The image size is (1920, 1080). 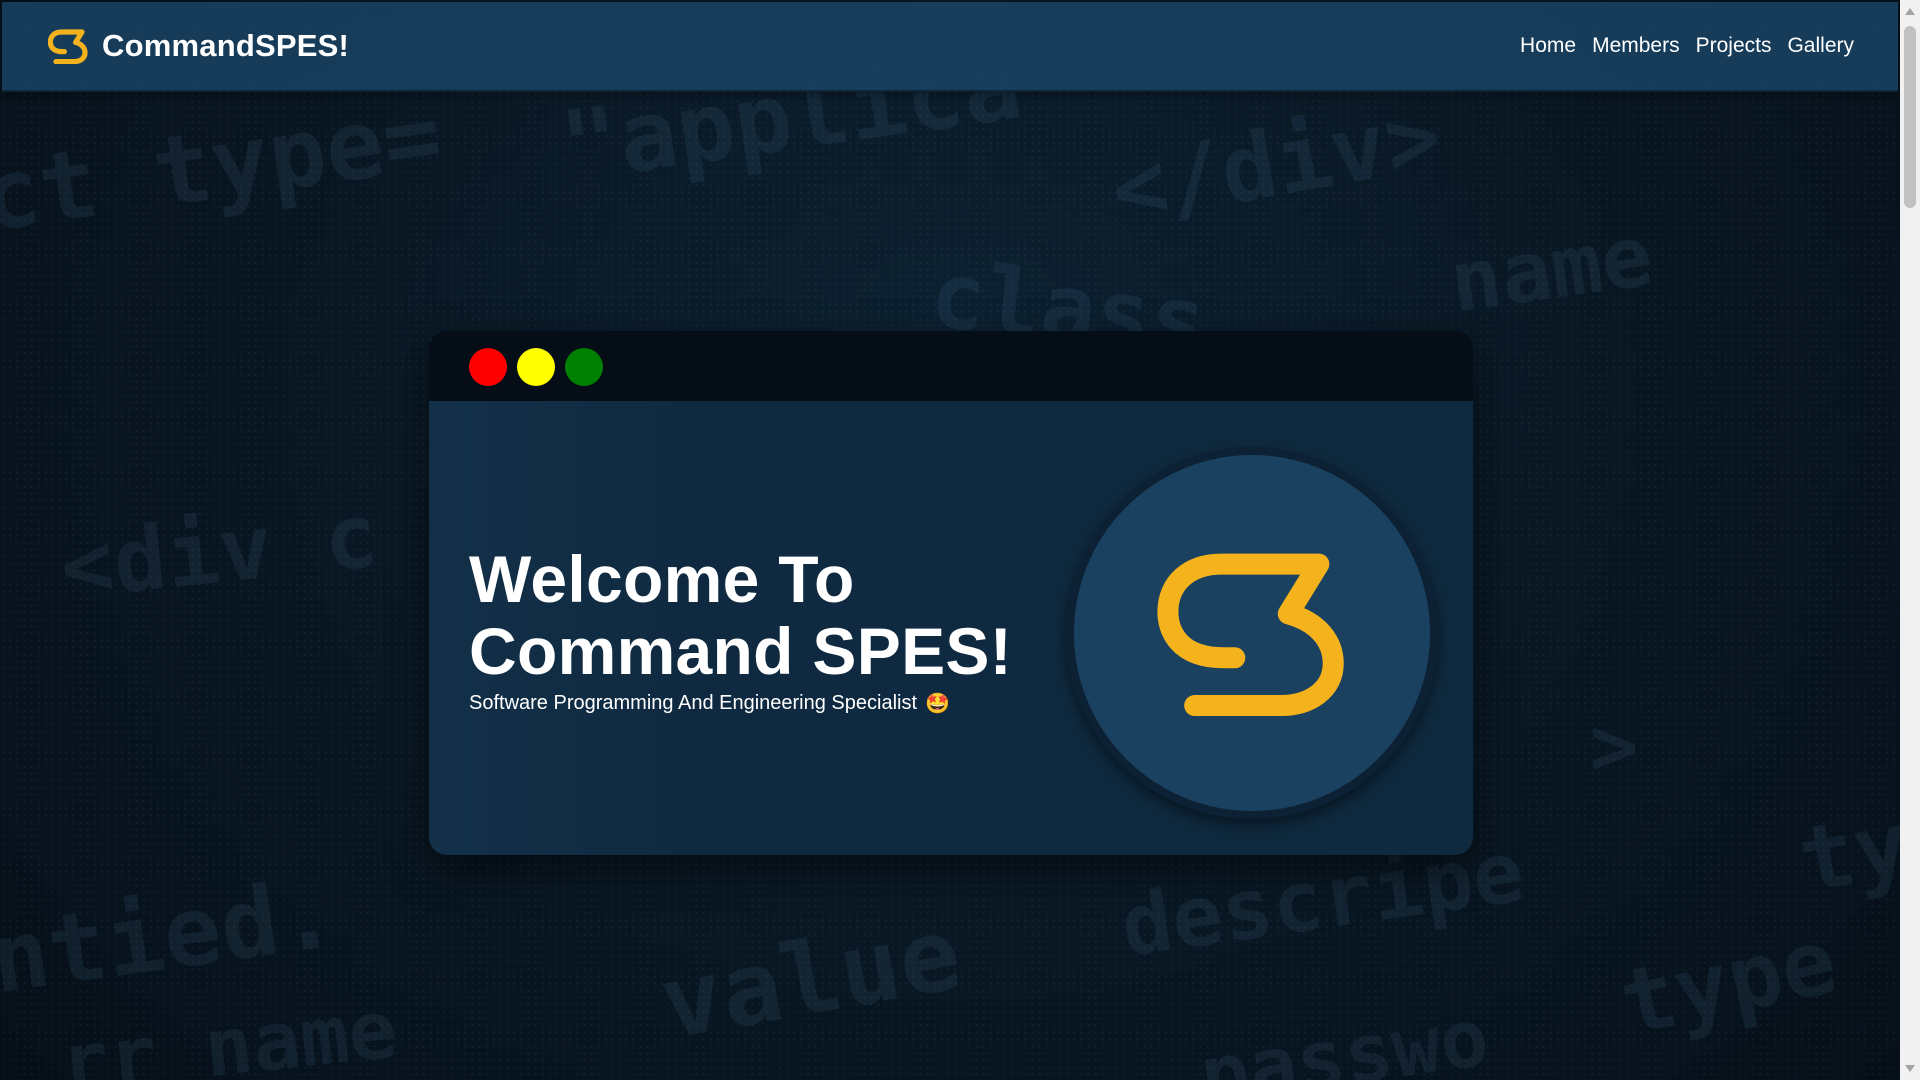 What do you see at coordinates (1820, 46) in the screenshot?
I see `nav-link-gallery: Gallery` at bounding box center [1820, 46].